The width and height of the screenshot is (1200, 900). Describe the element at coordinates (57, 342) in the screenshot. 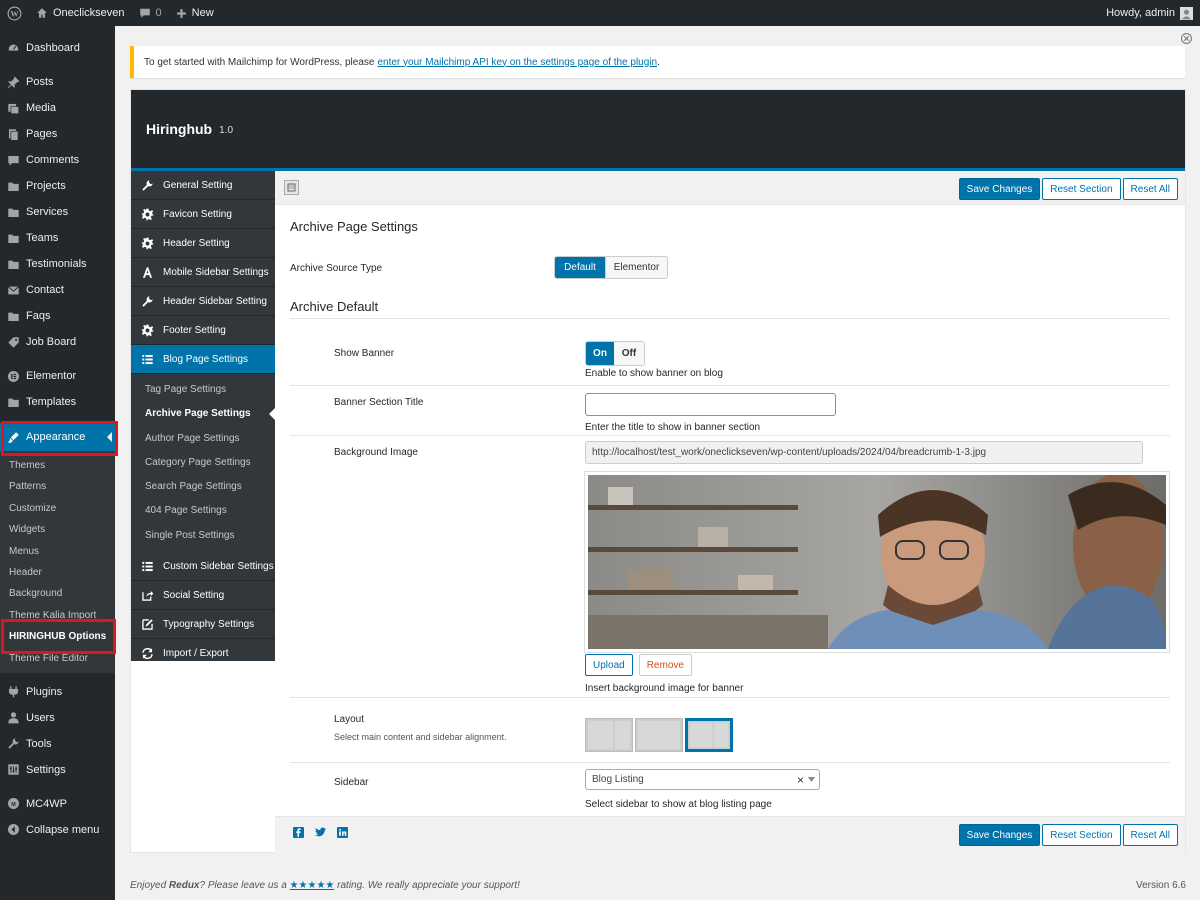

I see `menu-item-job-board: Job Board` at that location.